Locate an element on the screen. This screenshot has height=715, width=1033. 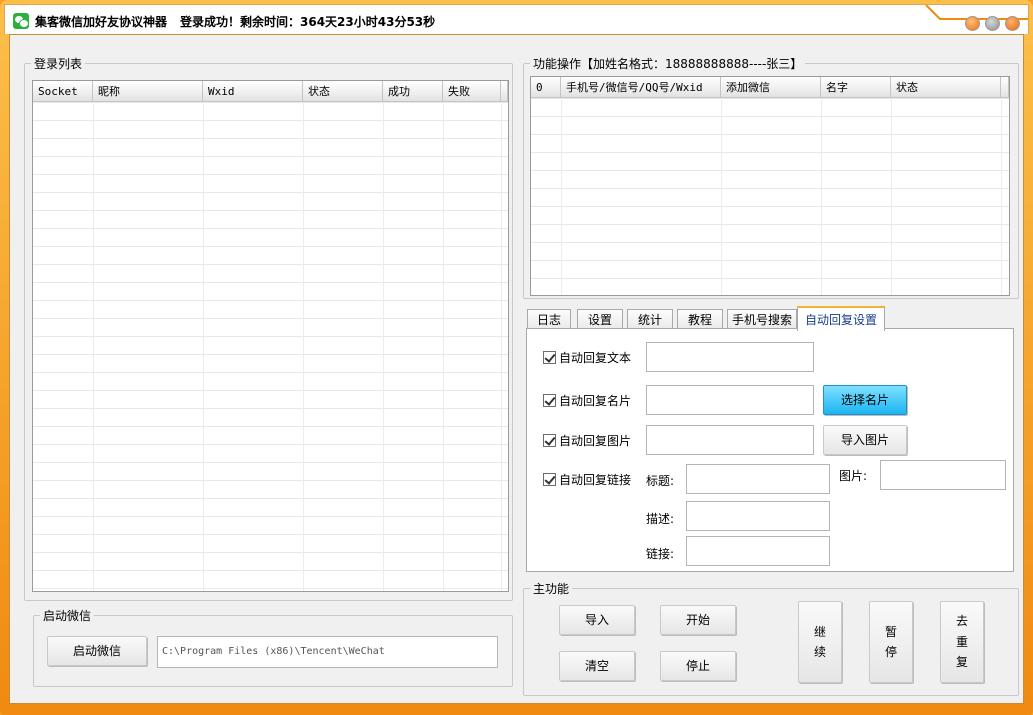
login-list-header: Socket 昵称 Wxid 状态 成功 失败 is located at coordinates (270, 91).